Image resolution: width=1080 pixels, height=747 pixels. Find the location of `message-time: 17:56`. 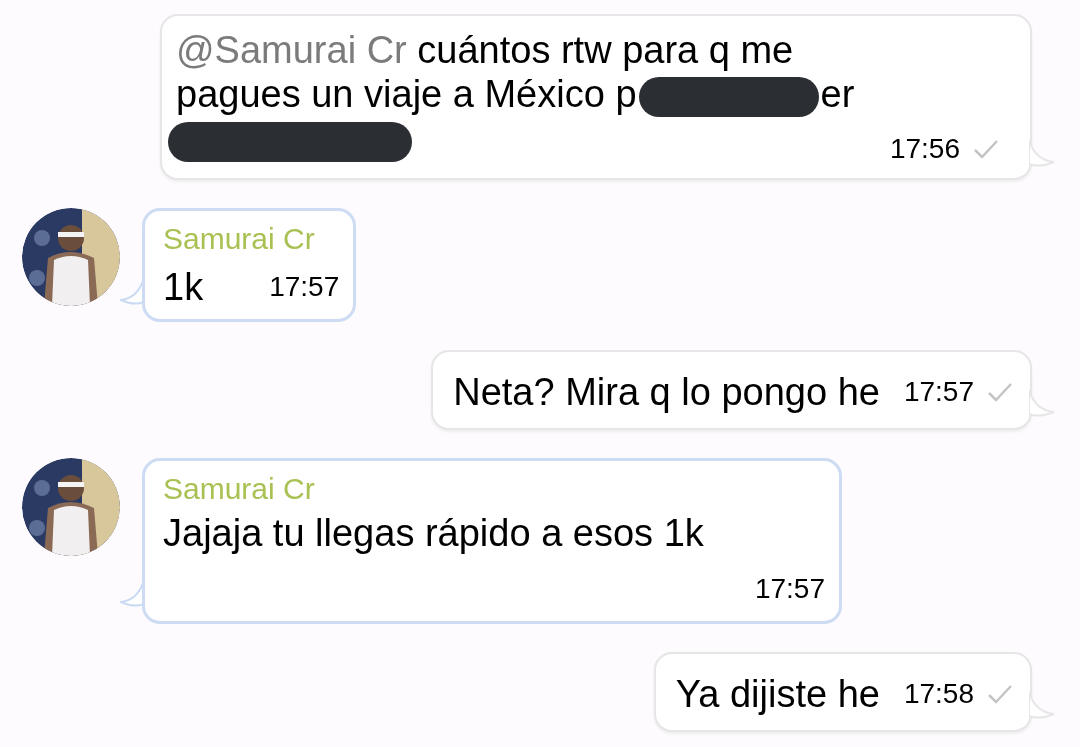

message-time: 17:56 is located at coordinates (924, 148).